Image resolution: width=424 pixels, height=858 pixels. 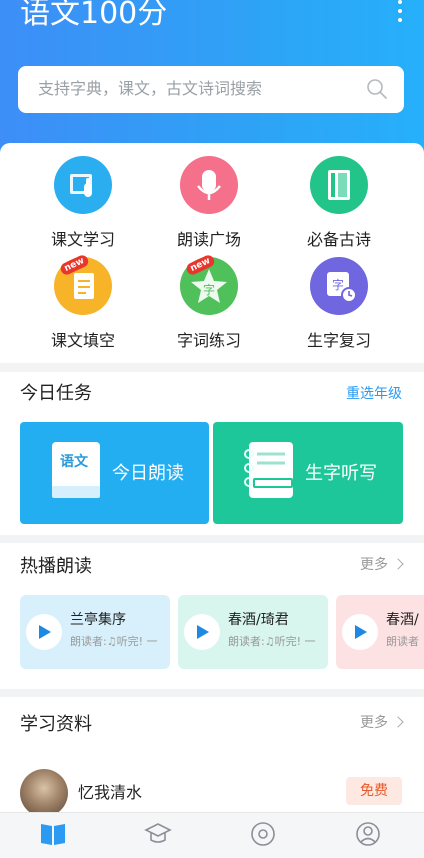 I want to click on textbook-hand-icon, so click(x=83, y=185).